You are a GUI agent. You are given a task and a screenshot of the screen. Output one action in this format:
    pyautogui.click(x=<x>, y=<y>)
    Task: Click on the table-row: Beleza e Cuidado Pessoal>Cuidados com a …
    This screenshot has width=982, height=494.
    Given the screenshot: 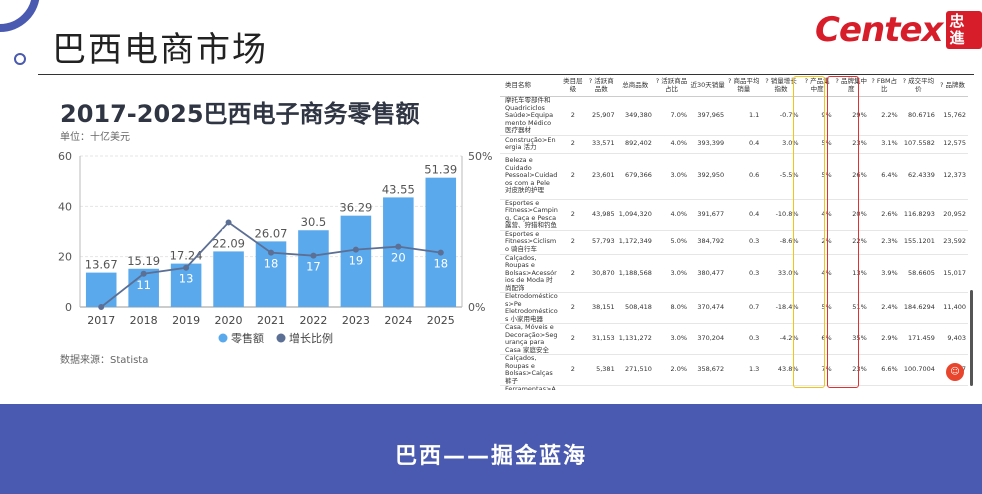 What is the action you would take?
    pyautogui.click(x=734, y=176)
    